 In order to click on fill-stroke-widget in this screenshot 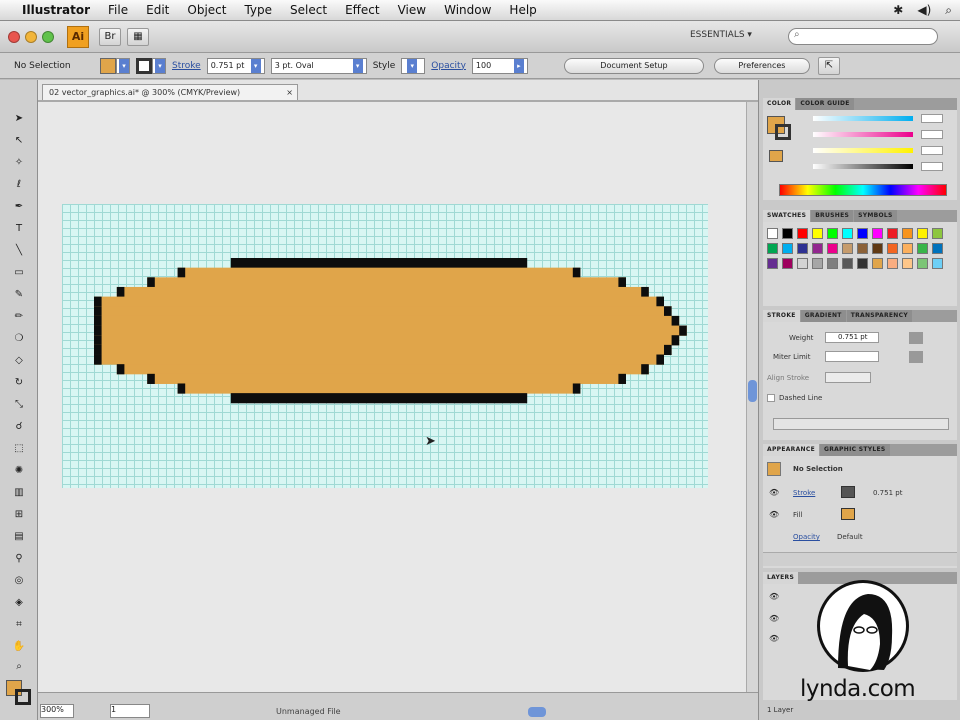, I will do `click(19, 693)`.